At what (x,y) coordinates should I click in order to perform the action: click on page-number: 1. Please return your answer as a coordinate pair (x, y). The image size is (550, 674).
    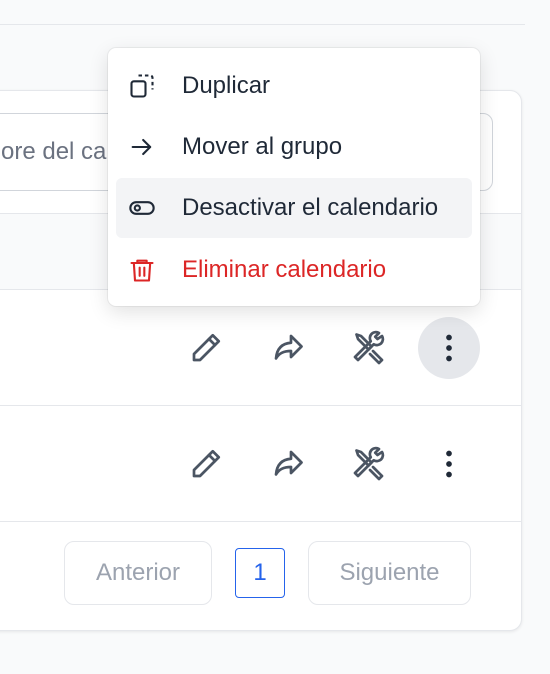
    Looking at the image, I should click on (260, 573).